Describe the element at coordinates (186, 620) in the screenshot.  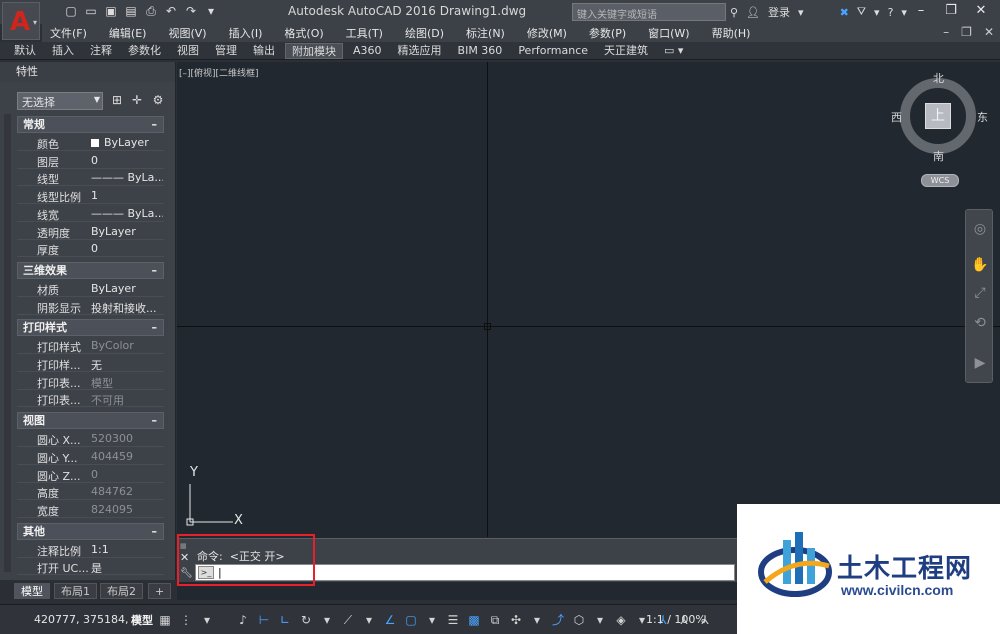
I see `snap-icon: ⋮` at that location.